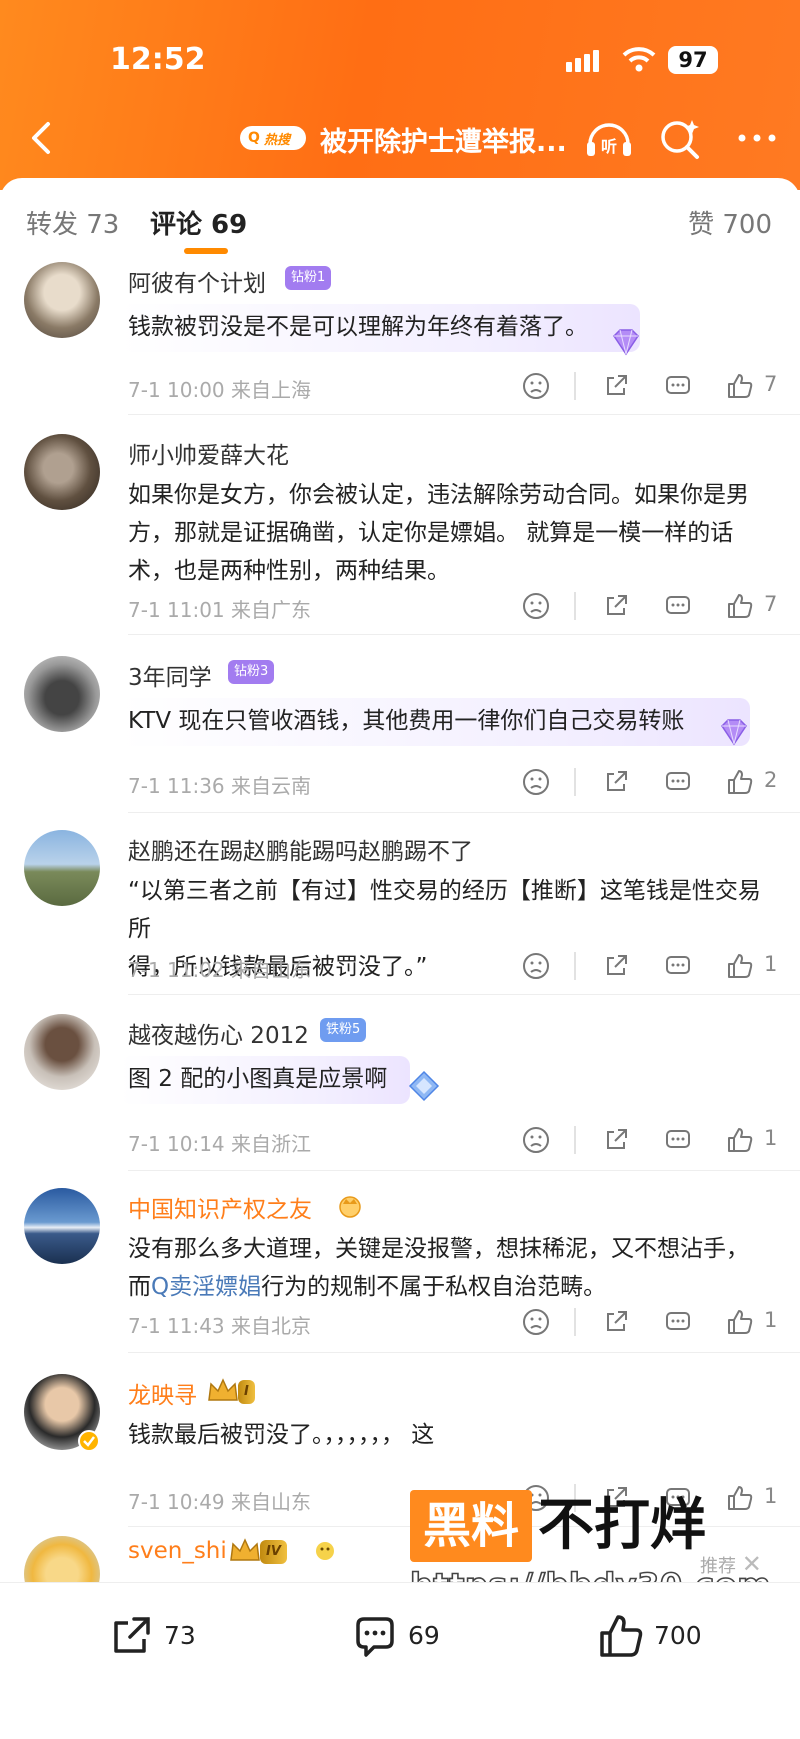  Describe the element at coordinates (680, 138) in the screenshot. I see `search-icon` at that location.